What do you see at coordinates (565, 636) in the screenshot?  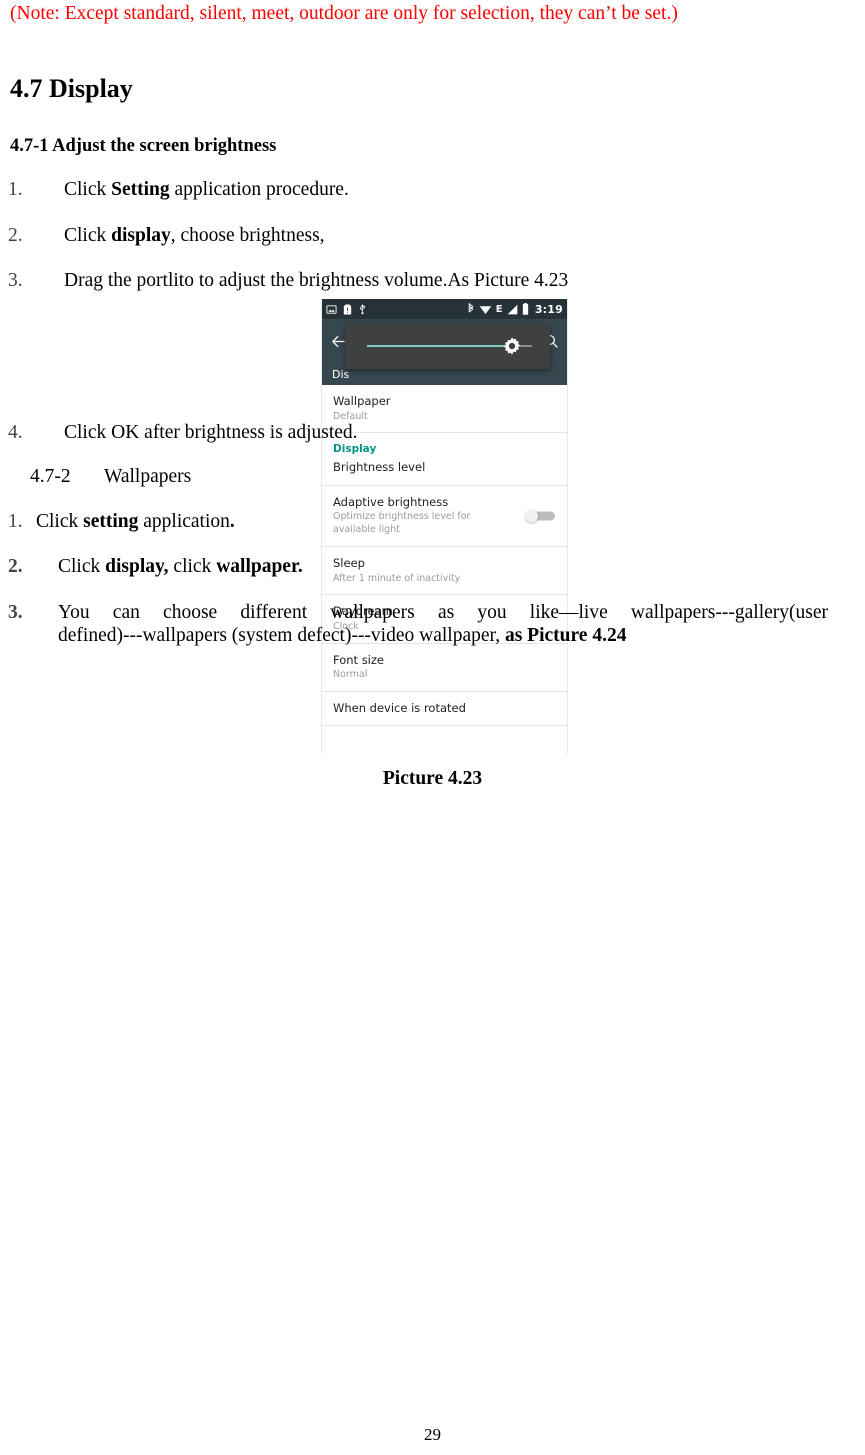 I see `step-text-line2-bold: as Picture 4.24` at bounding box center [565, 636].